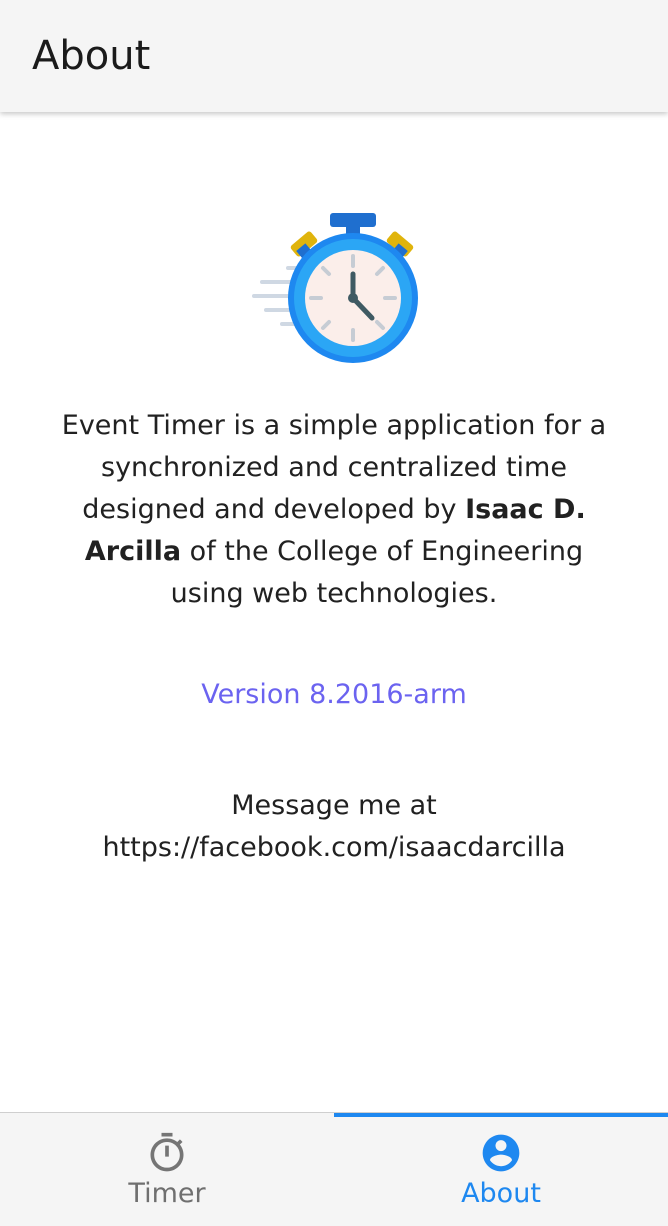  I want to click on timer-icon, so click(167, 1152).